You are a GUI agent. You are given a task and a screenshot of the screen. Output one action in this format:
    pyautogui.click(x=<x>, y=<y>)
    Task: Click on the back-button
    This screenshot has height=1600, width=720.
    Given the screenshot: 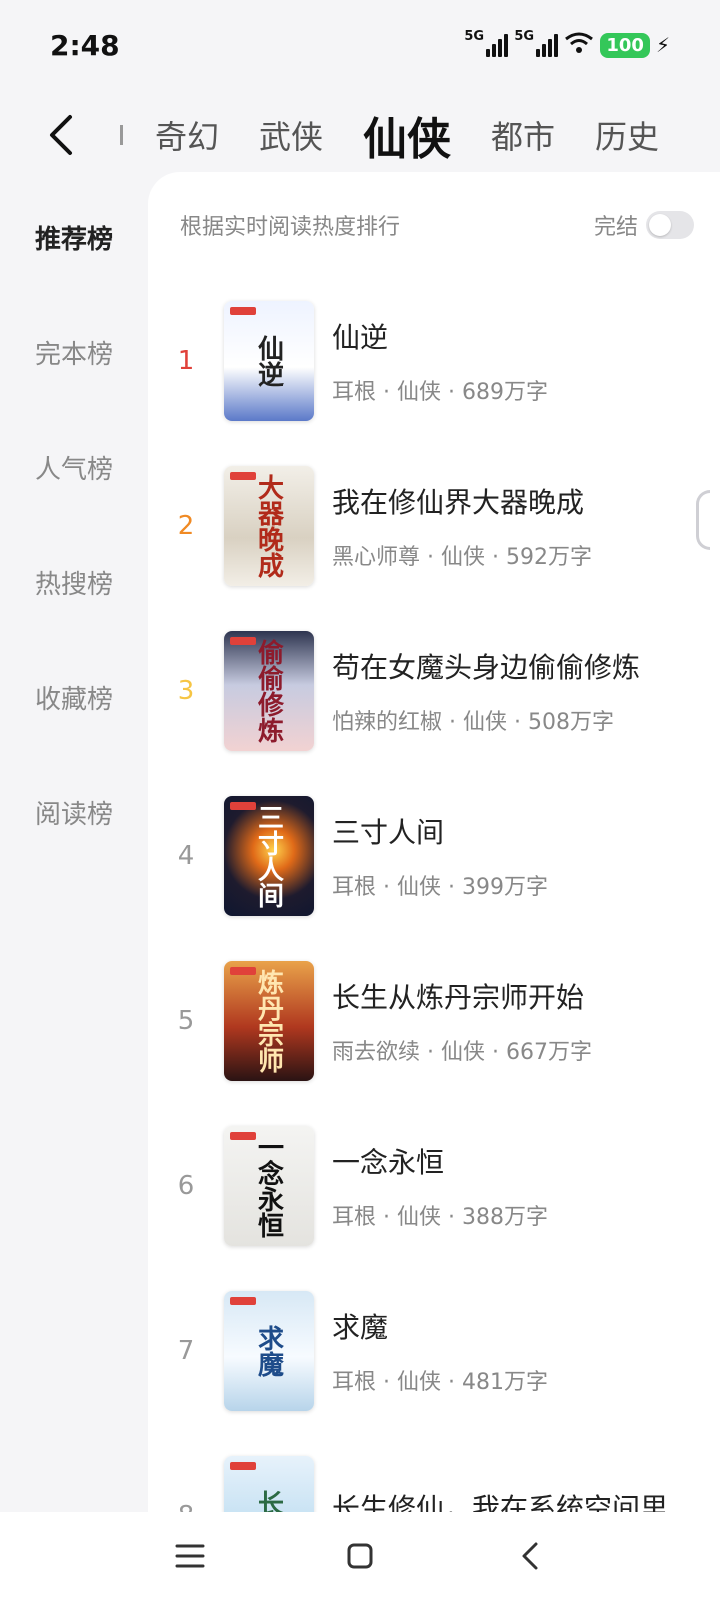 What is the action you would take?
    pyautogui.click(x=61, y=135)
    